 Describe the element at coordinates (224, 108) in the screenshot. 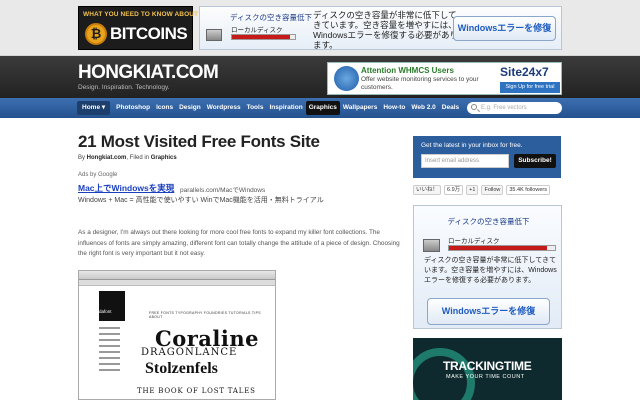

I see `nav-item-wordpress: Wordpress` at that location.